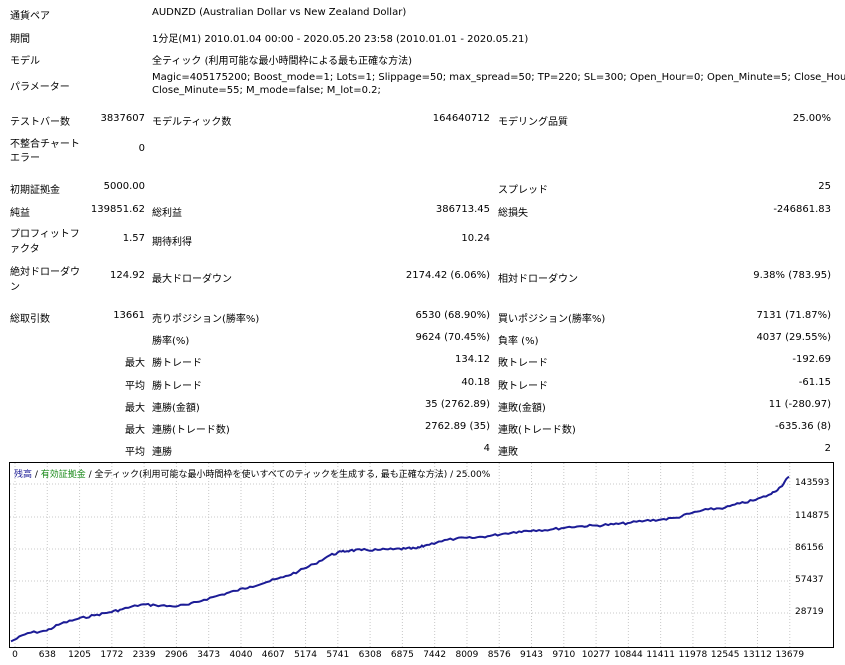 This screenshot has height=665, width=845. I want to click on average-profit-value: 40.18, so click(475, 382).